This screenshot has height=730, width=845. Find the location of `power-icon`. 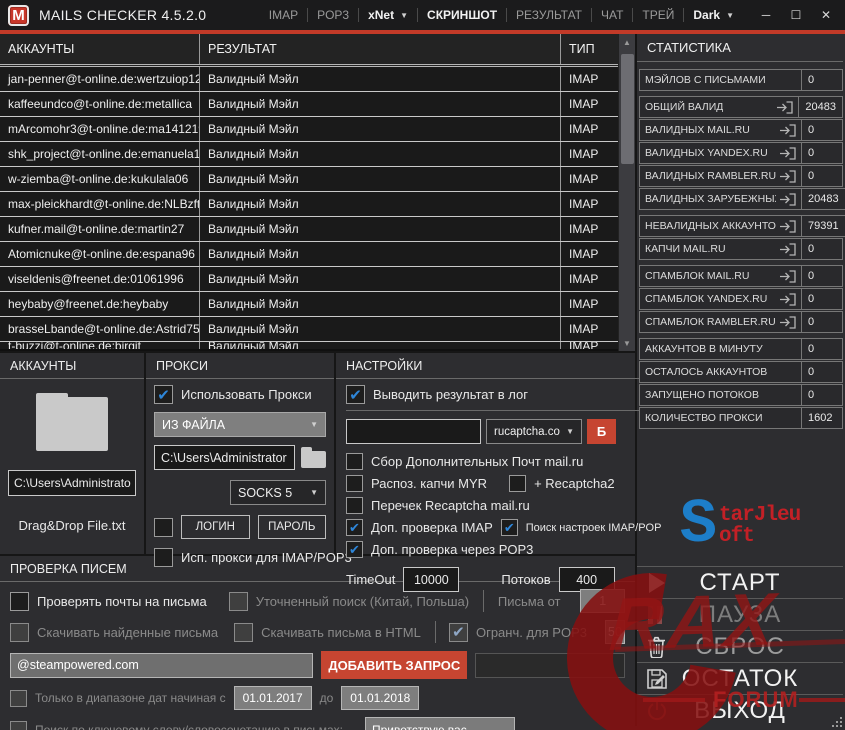

power-icon is located at coordinates (657, 711).